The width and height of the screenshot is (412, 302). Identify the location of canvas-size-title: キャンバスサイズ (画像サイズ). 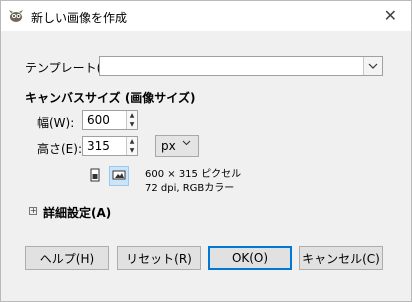
(110, 98).